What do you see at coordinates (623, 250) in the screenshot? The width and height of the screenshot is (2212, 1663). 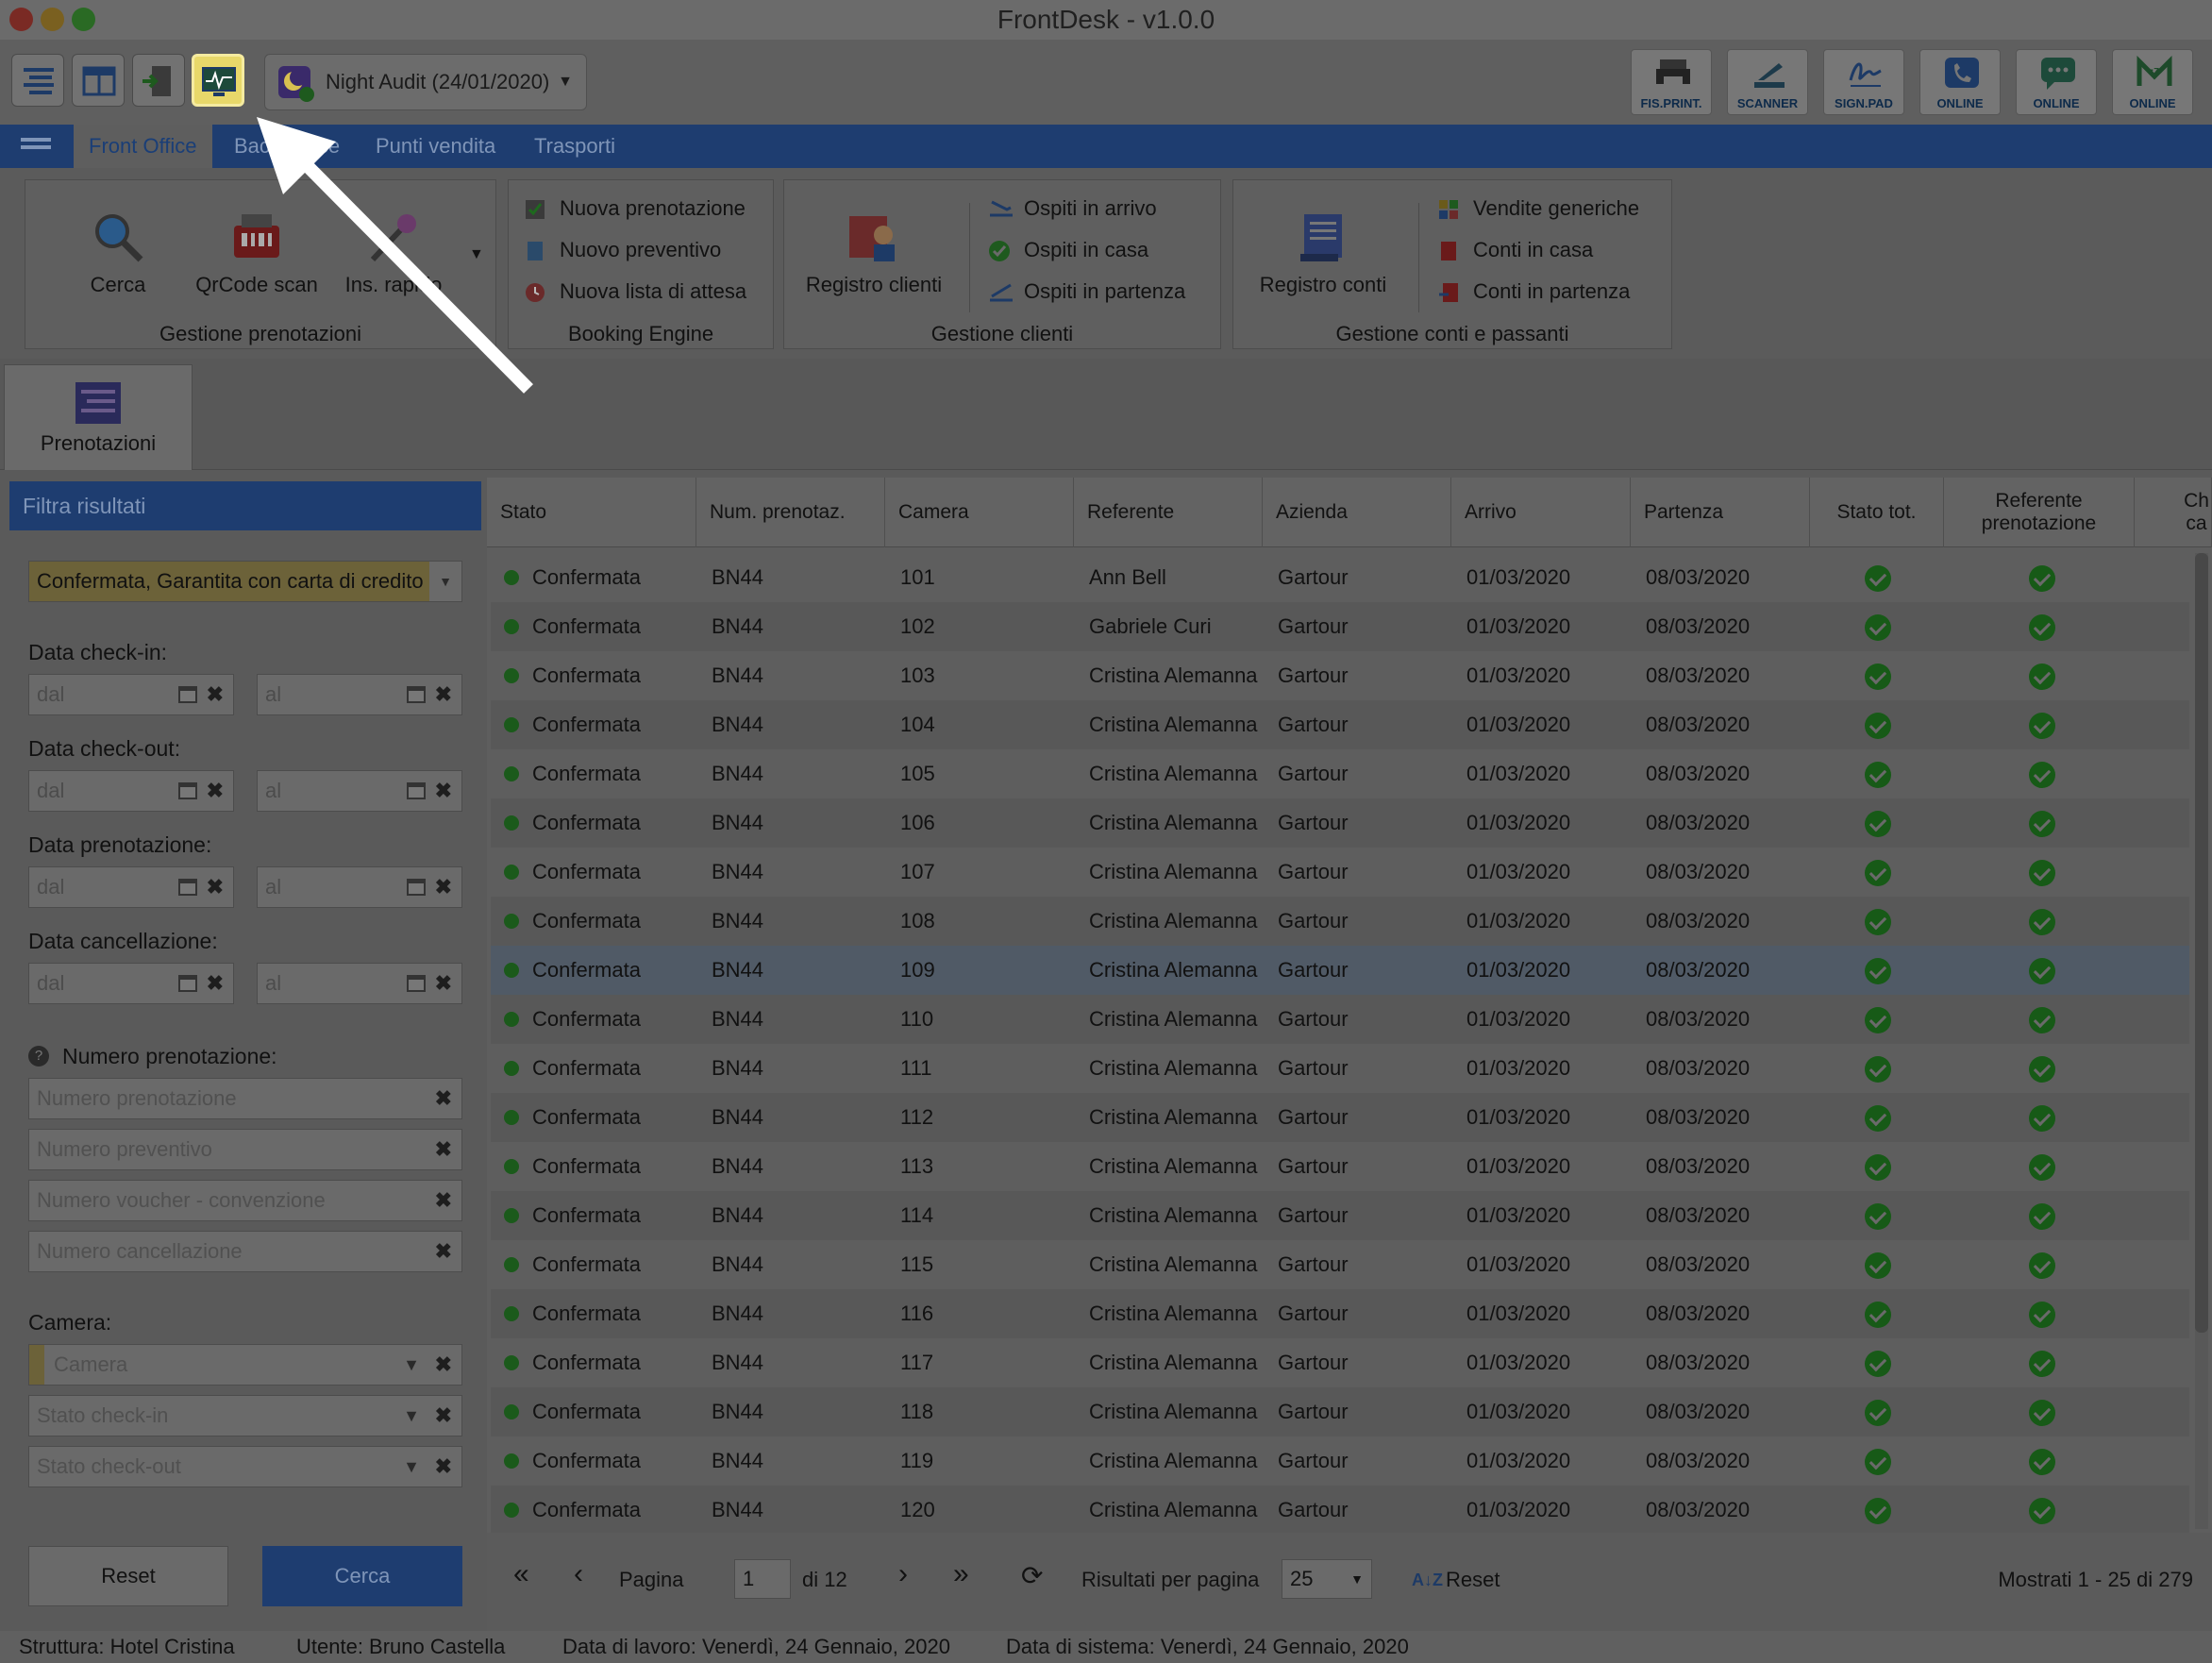 I see `nuovo-preventivo-button: Nuovo preventivo` at bounding box center [623, 250].